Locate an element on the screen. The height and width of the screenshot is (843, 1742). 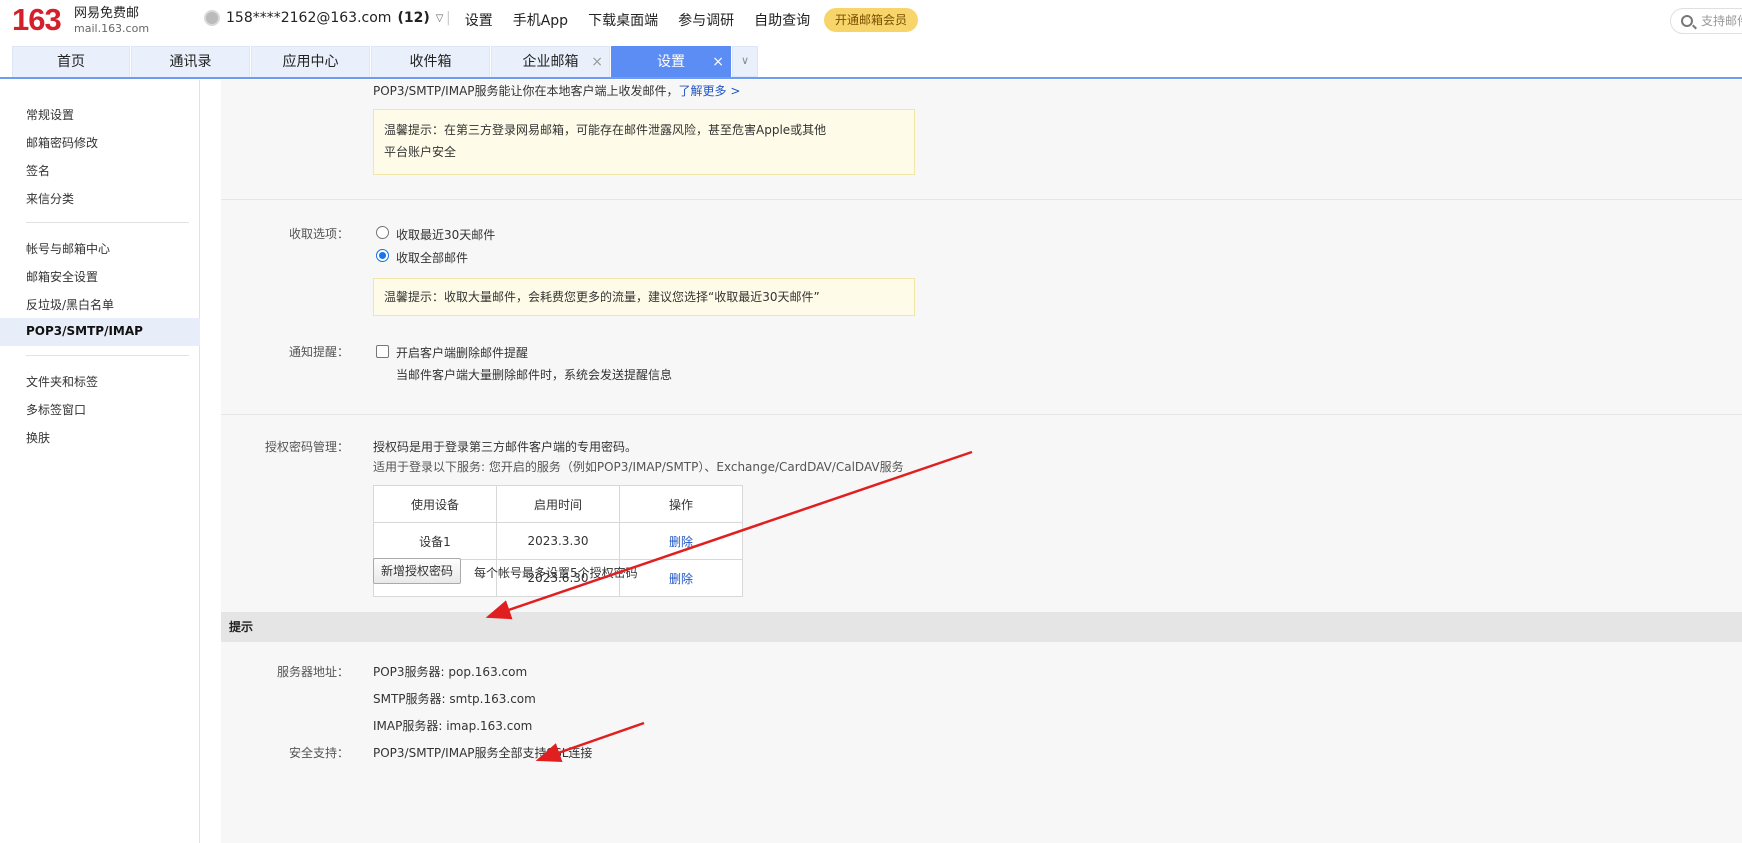
sidebar-item-skin: 换肤 is located at coordinates (38, 437).